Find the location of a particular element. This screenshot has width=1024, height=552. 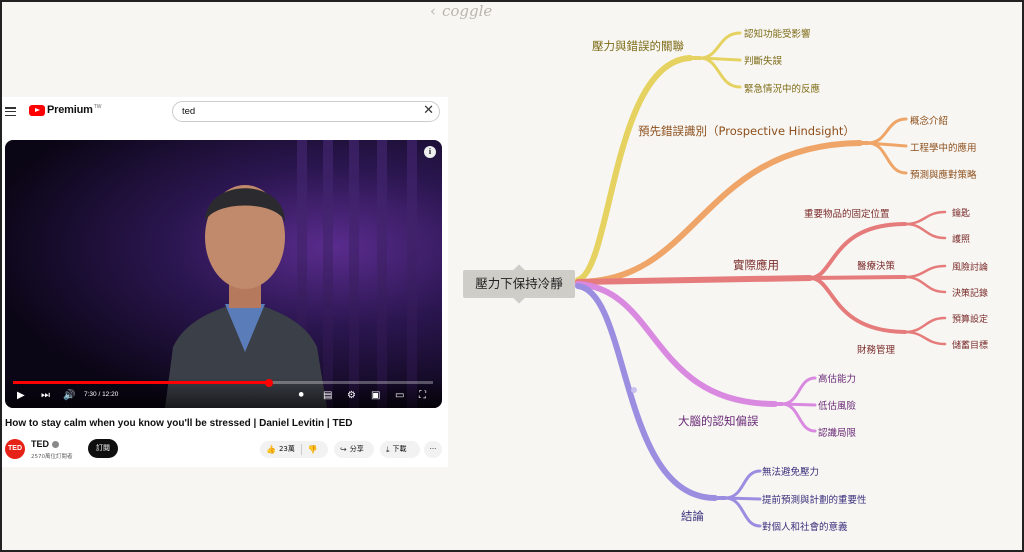

settings-gear-icon: ⚙ is located at coordinates (351, 396).